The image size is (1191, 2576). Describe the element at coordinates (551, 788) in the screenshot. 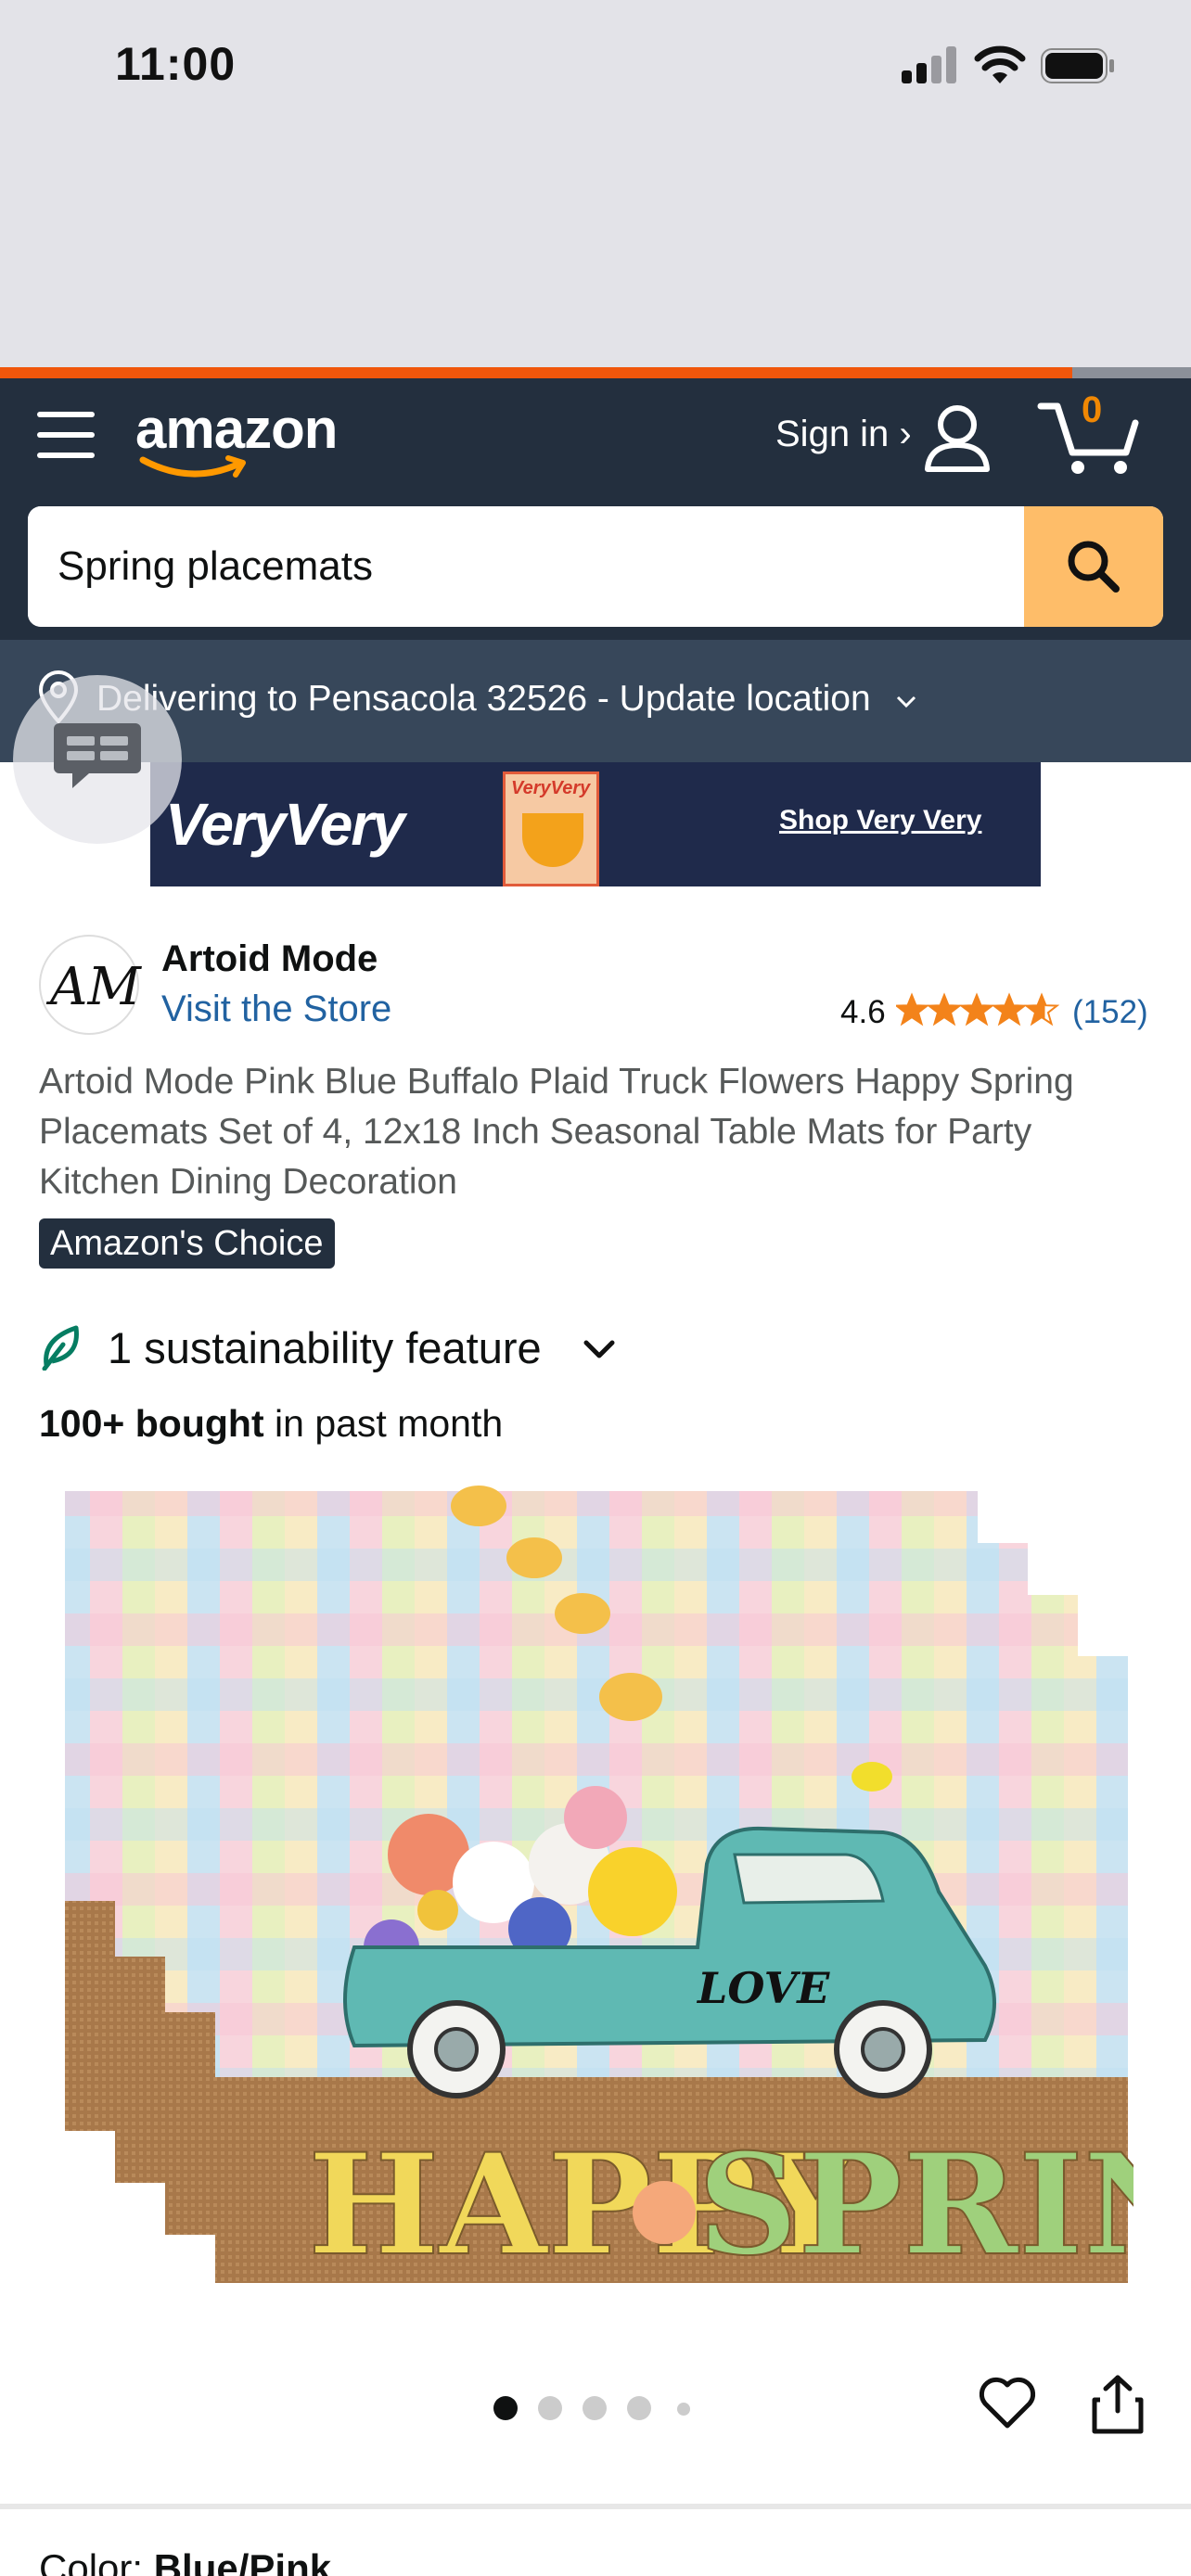

I see `banner-product-label: VeryVery` at that location.